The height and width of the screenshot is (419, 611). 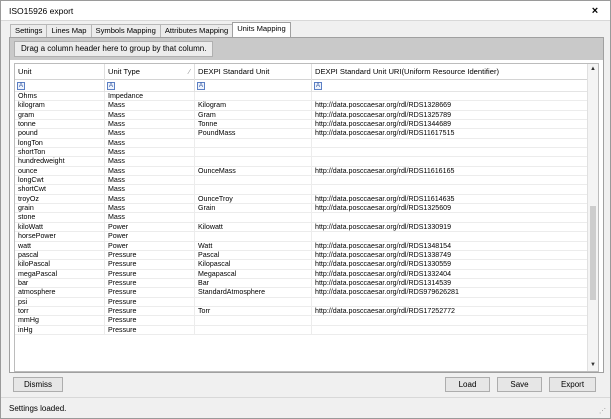 What do you see at coordinates (60, 321) in the screenshot?
I see `cell-unit: mmHg` at bounding box center [60, 321].